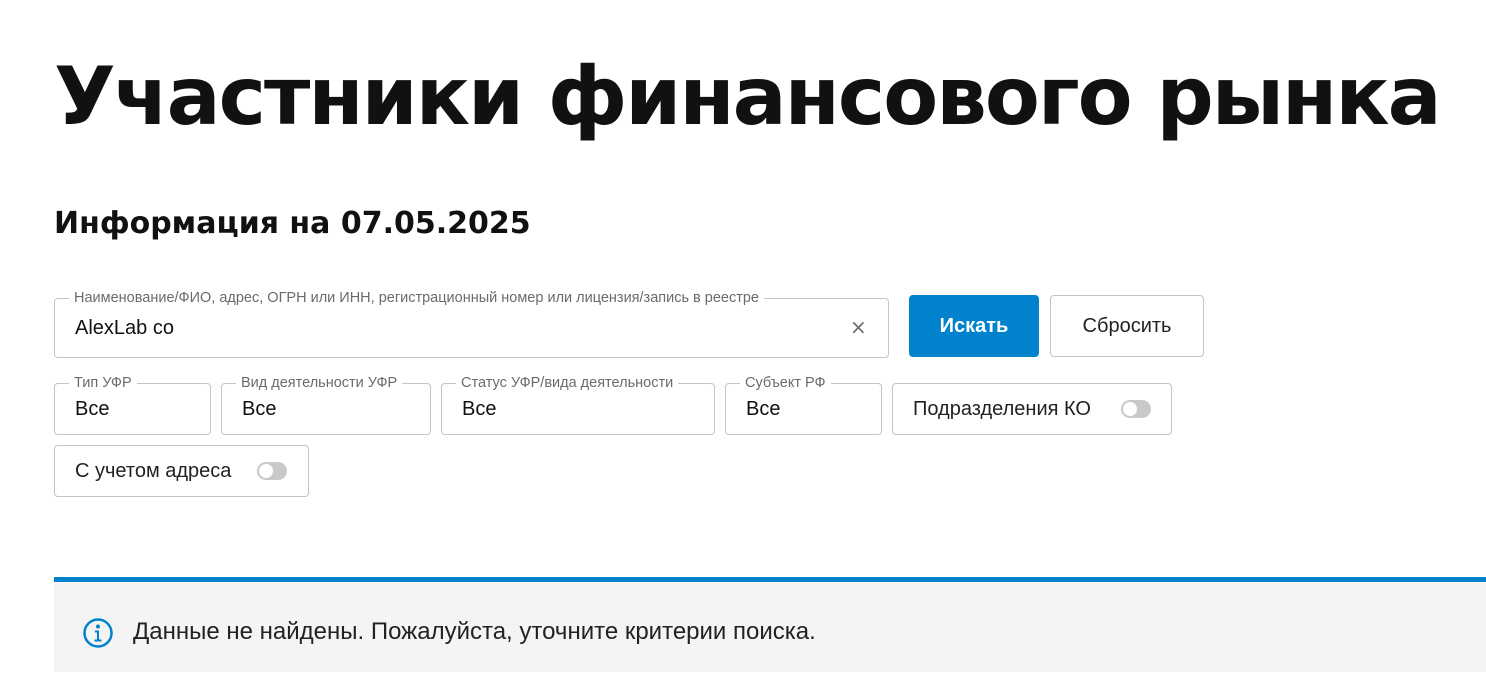 The image size is (1486, 685). I want to click on search-input: AlexLab co, so click(124, 328).